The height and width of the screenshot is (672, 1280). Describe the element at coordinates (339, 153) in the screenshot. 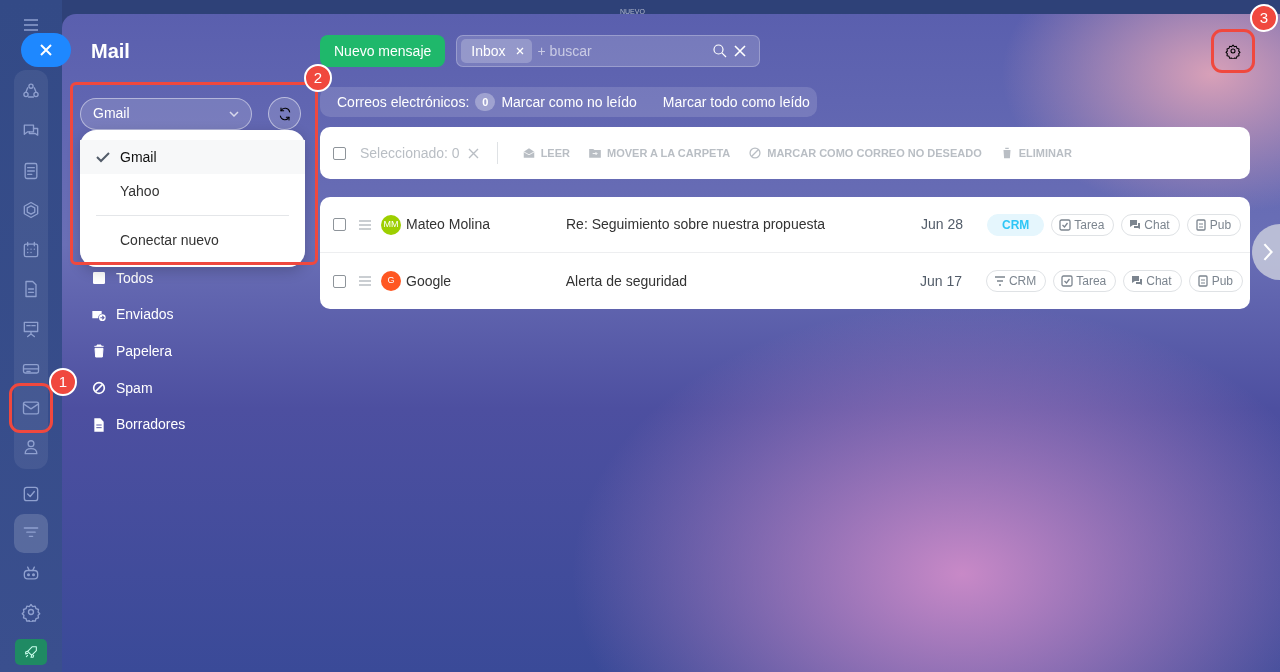

I see `select-all-checkbox` at that location.